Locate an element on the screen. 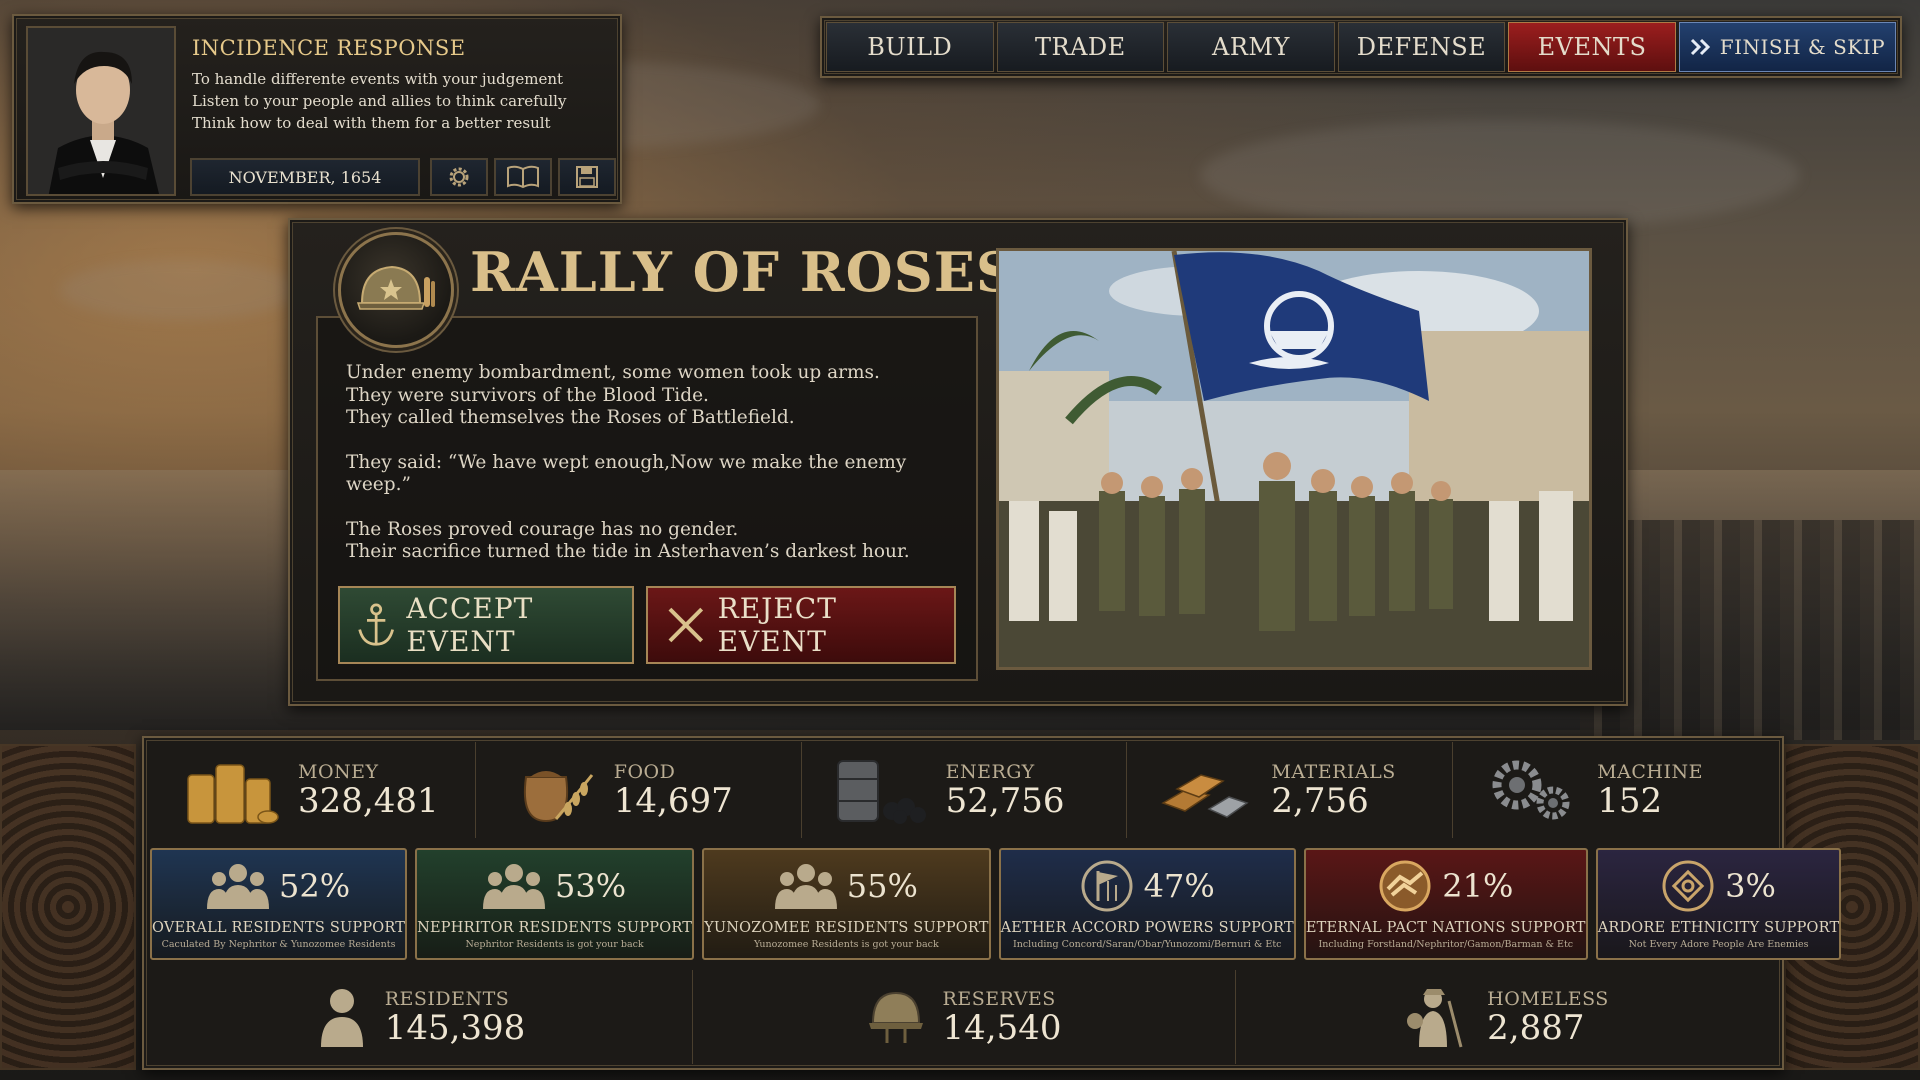  support-label: YUNOZOMEE RESIDENTS SUPPORT is located at coordinates (846, 928).